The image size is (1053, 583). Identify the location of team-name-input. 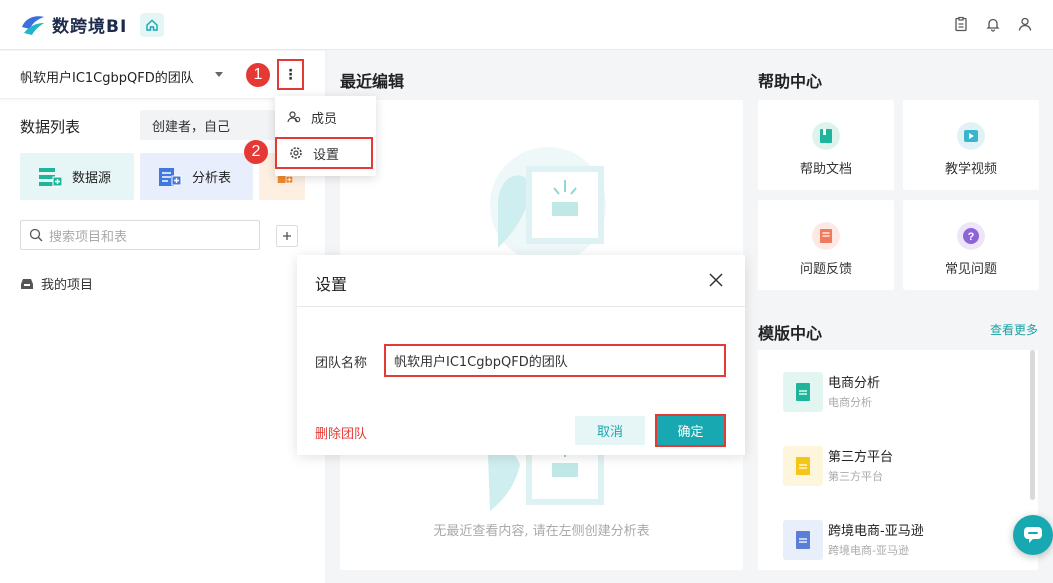
(555, 360).